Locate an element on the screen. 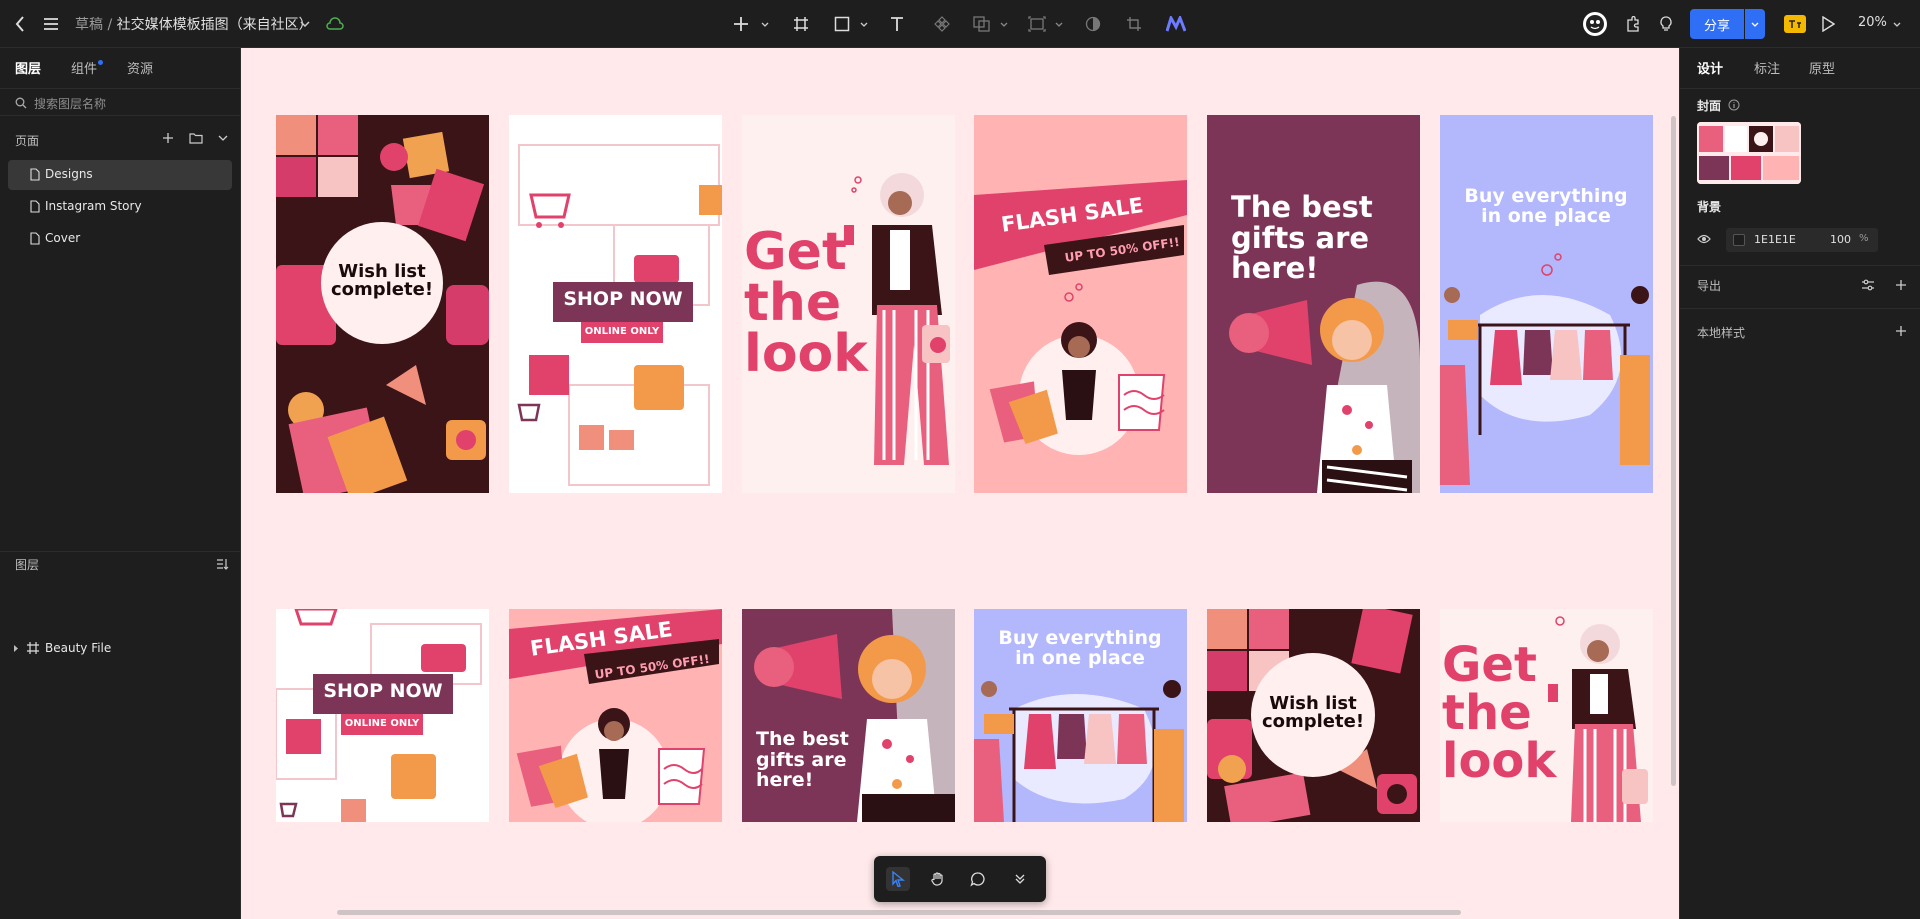 The height and width of the screenshot is (919, 1920). page-item-designs: Designs is located at coordinates (120, 175).